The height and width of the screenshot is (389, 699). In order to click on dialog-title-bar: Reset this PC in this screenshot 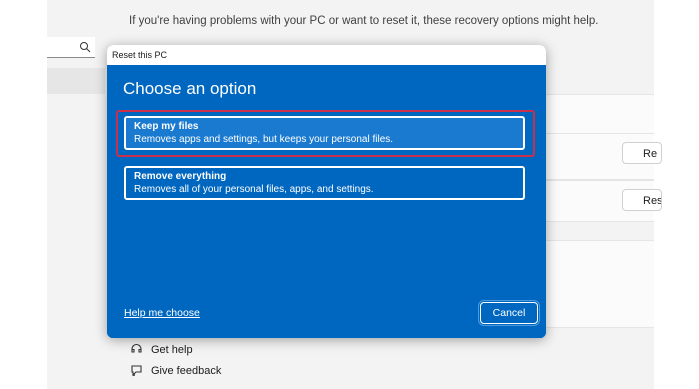, I will do `click(326, 55)`.